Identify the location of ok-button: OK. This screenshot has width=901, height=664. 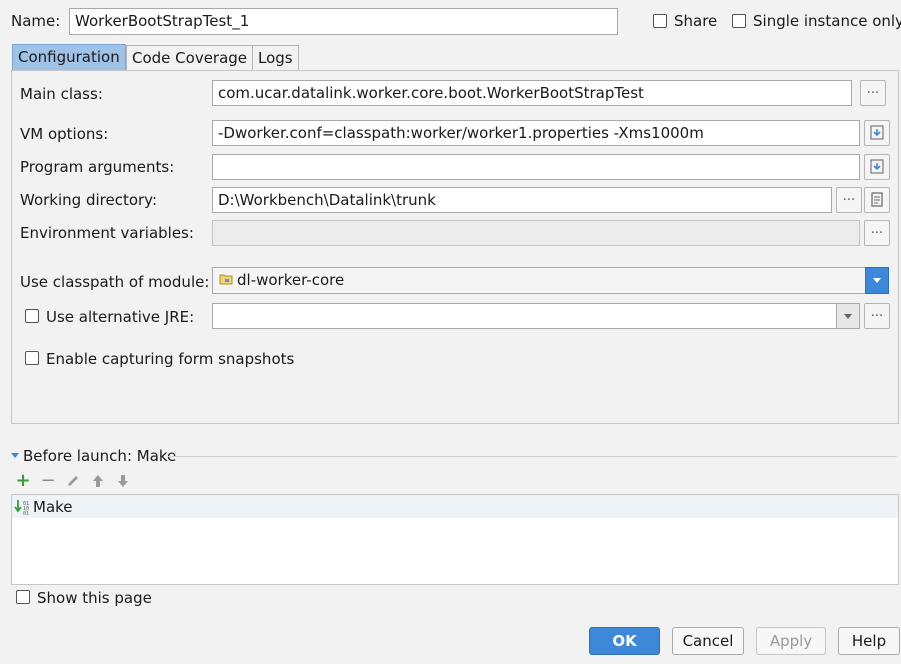
(624, 641).